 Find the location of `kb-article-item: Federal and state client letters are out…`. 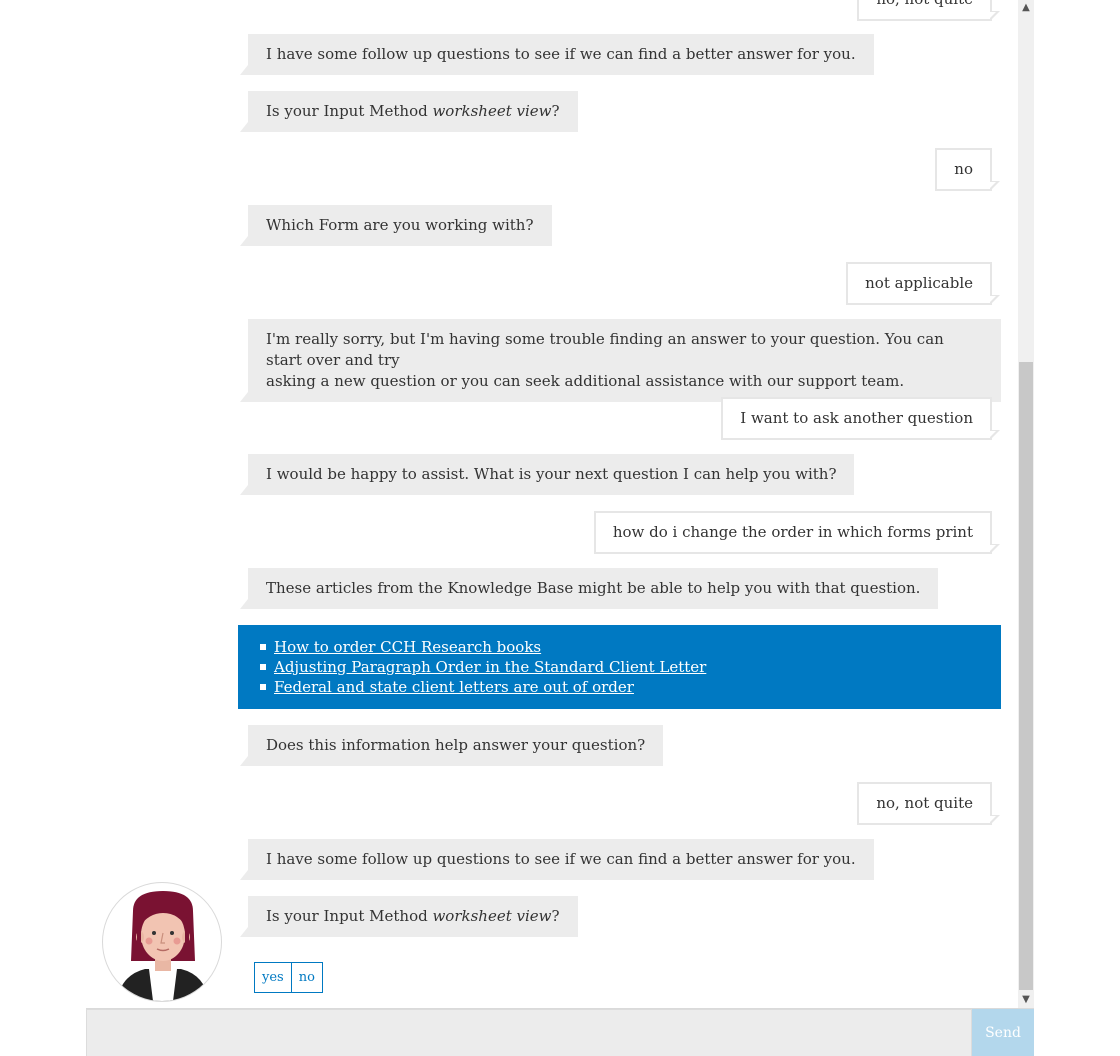

kb-article-item: Federal and state client letters are out… is located at coordinates (630, 687).